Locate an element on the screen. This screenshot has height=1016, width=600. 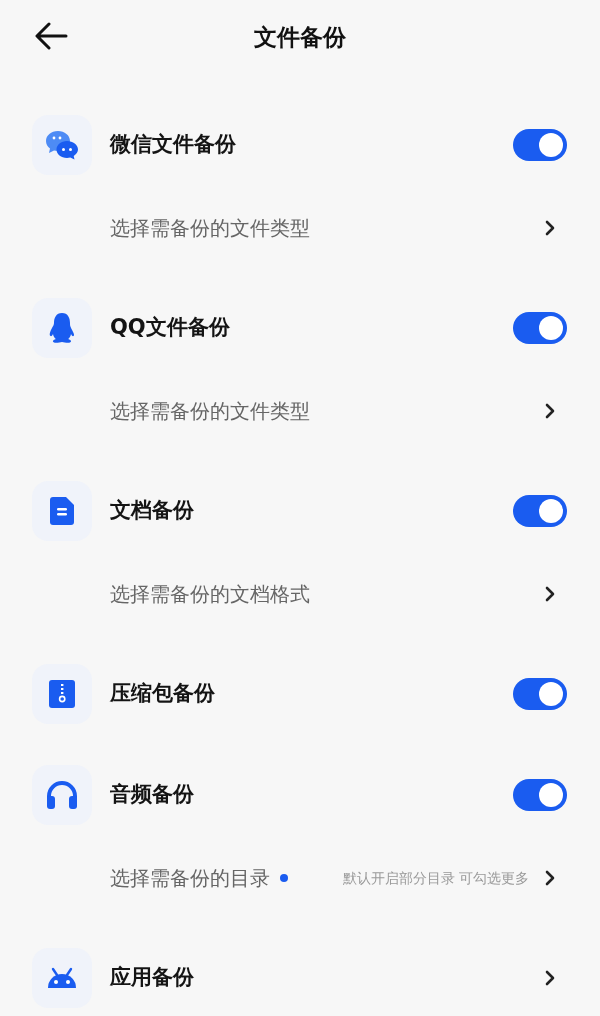
back-arrow-icon is located at coordinates (51, 36).